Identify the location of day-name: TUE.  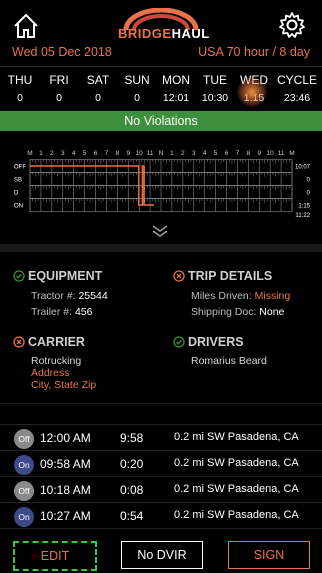
(215, 80).